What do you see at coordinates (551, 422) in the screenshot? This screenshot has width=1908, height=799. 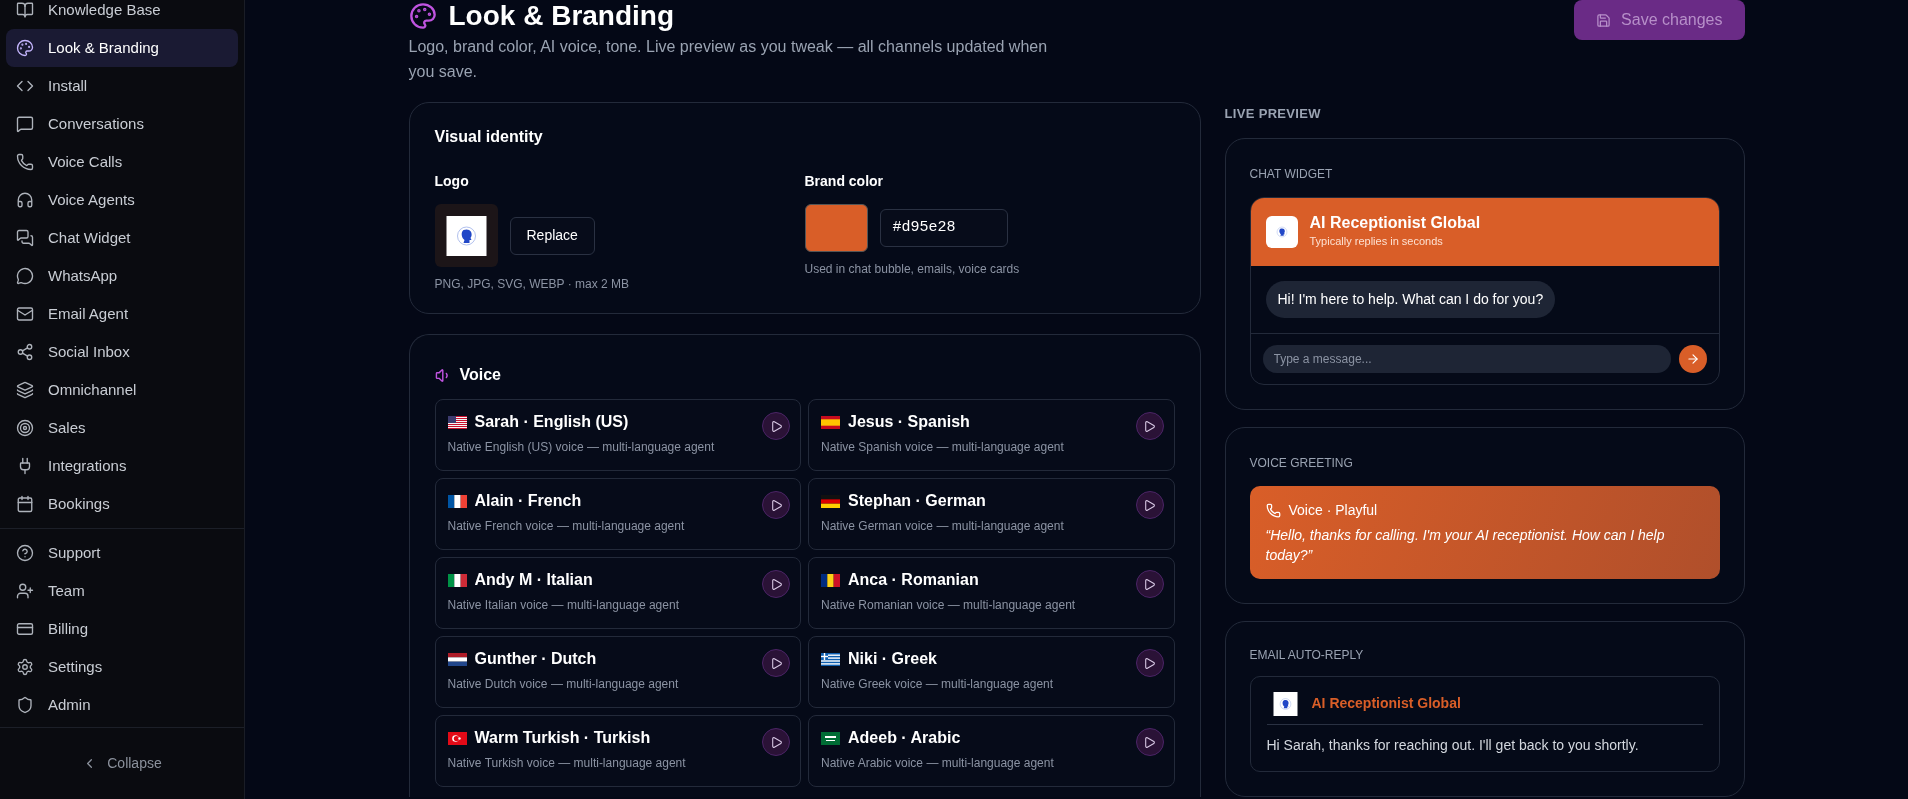 I see `voice-name: Sarah · English (US)` at bounding box center [551, 422].